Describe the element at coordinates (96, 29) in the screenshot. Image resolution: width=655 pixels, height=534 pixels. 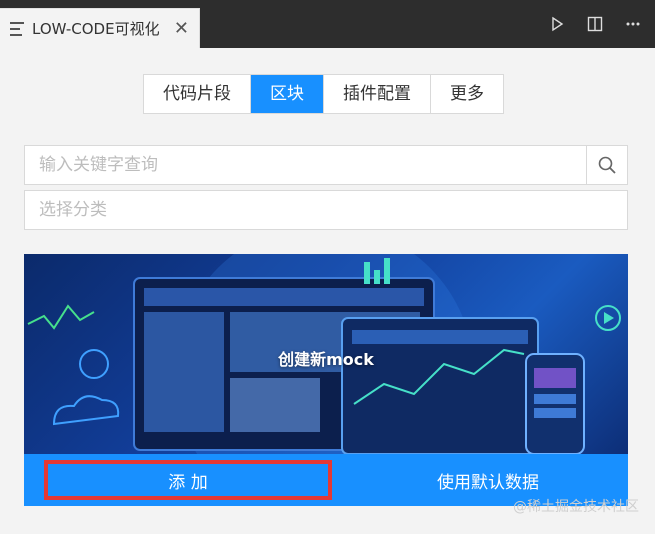
I see `editor-tab-title: LOW-CODE可视化` at that location.